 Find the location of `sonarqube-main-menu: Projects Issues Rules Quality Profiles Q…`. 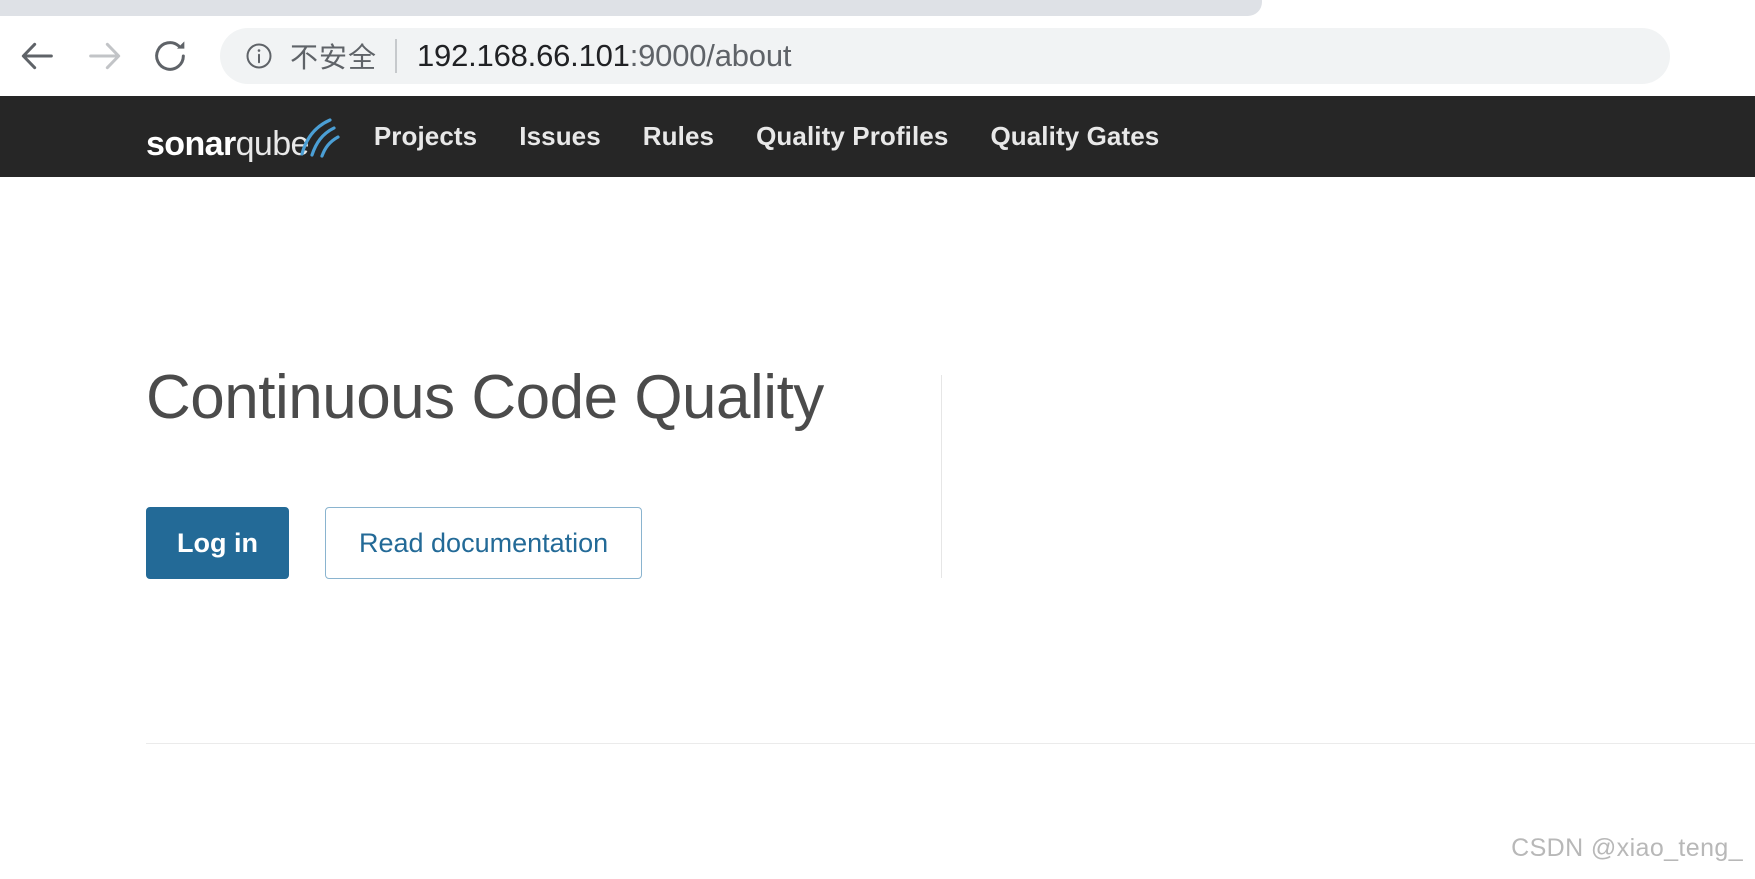

sonarqube-main-menu: Projects Issues Rules Quality Profiles Q… is located at coordinates (767, 136).